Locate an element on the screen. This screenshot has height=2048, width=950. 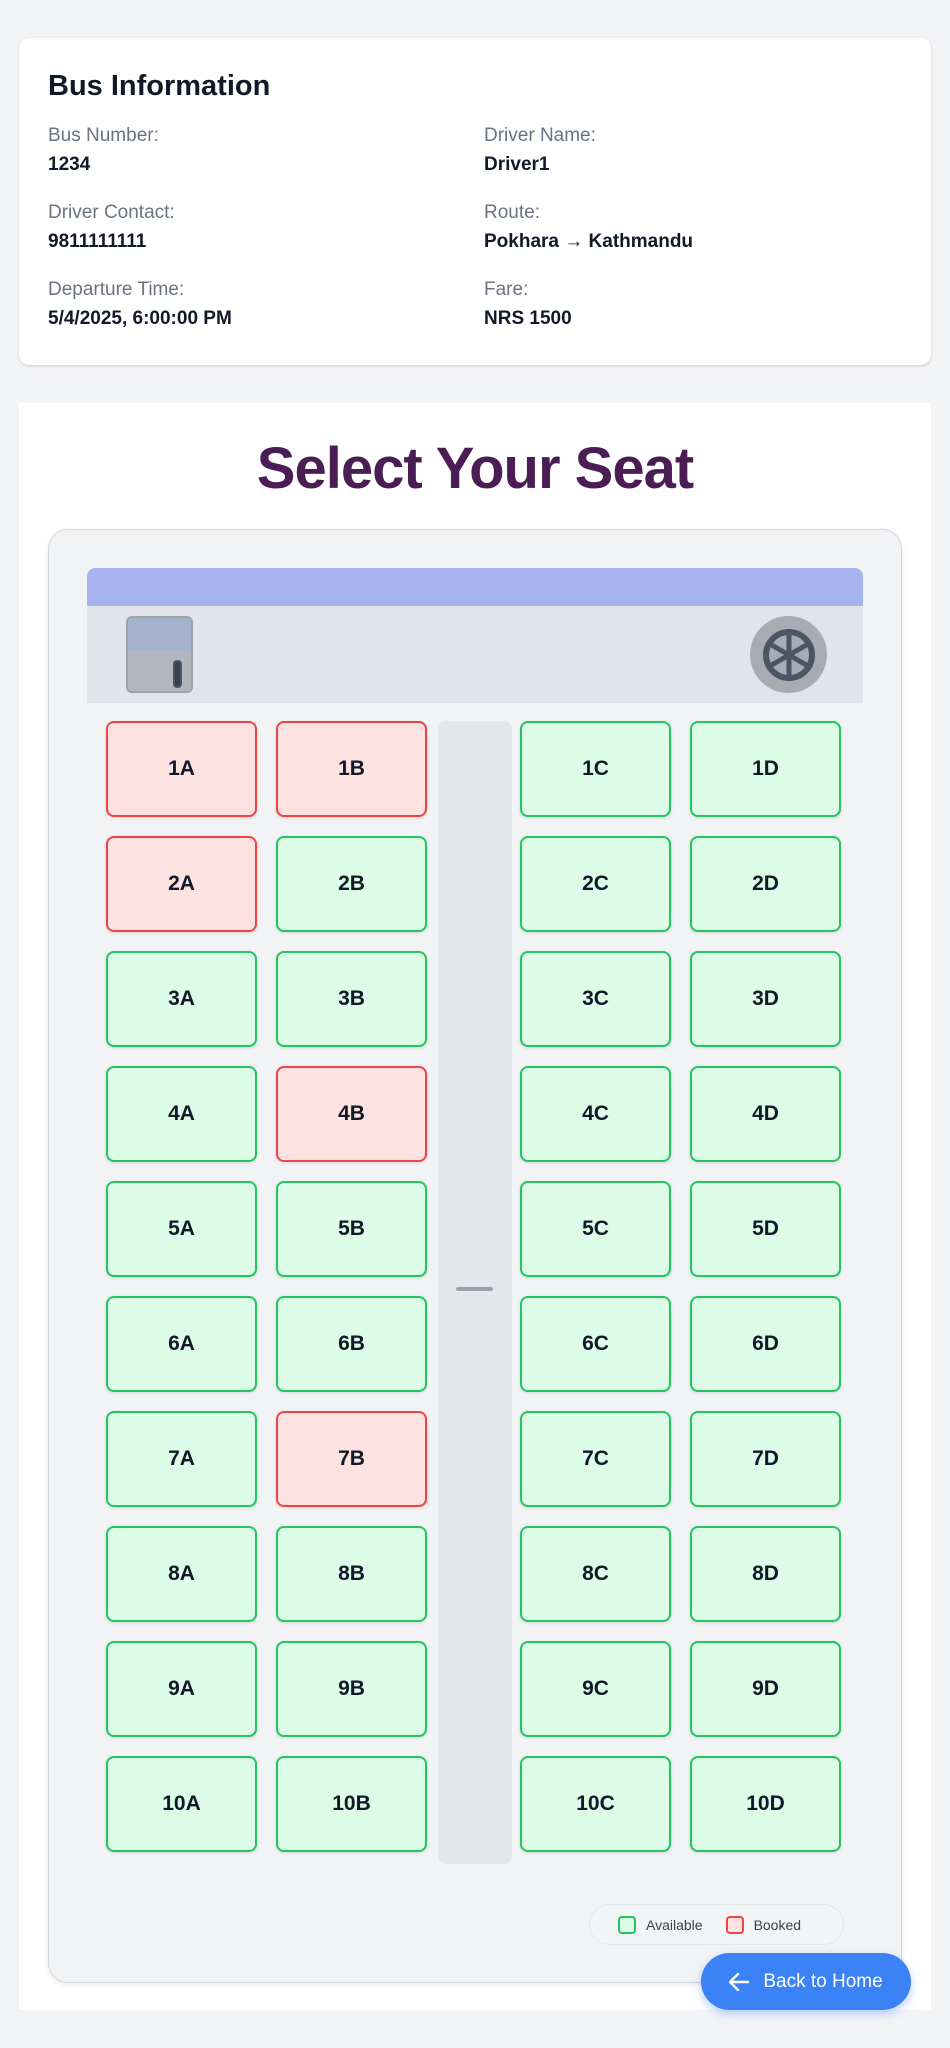
seat-10c: 10C is located at coordinates (595, 1804).